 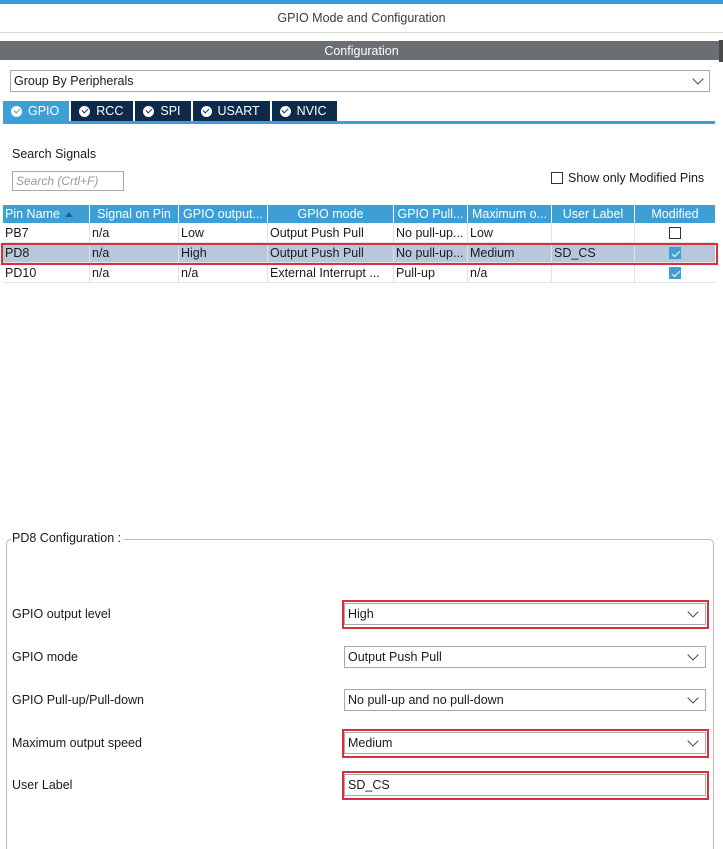 What do you see at coordinates (361, 18) in the screenshot?
I see `window-title: GPIO Mode and Configuration` at bounding box center [361, 18].